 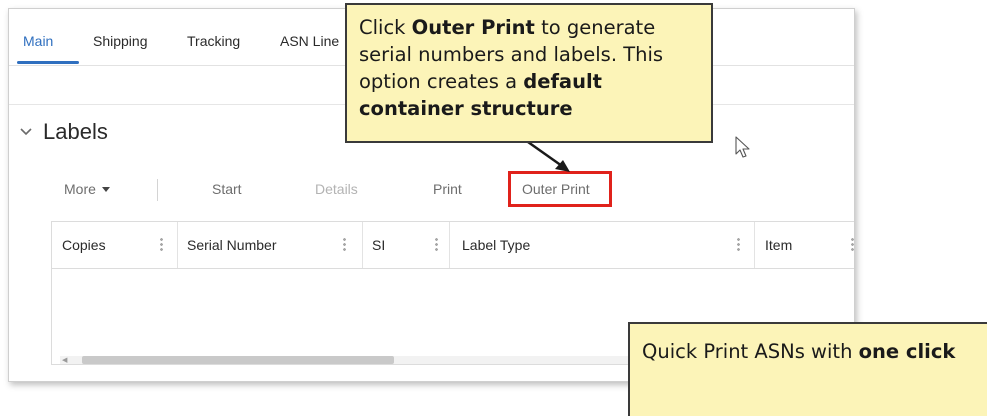 What do you see at coordinates (213, 41) in the screenshot?
I see `tab-tracking: Tracking` at bounding box center [213, 41].